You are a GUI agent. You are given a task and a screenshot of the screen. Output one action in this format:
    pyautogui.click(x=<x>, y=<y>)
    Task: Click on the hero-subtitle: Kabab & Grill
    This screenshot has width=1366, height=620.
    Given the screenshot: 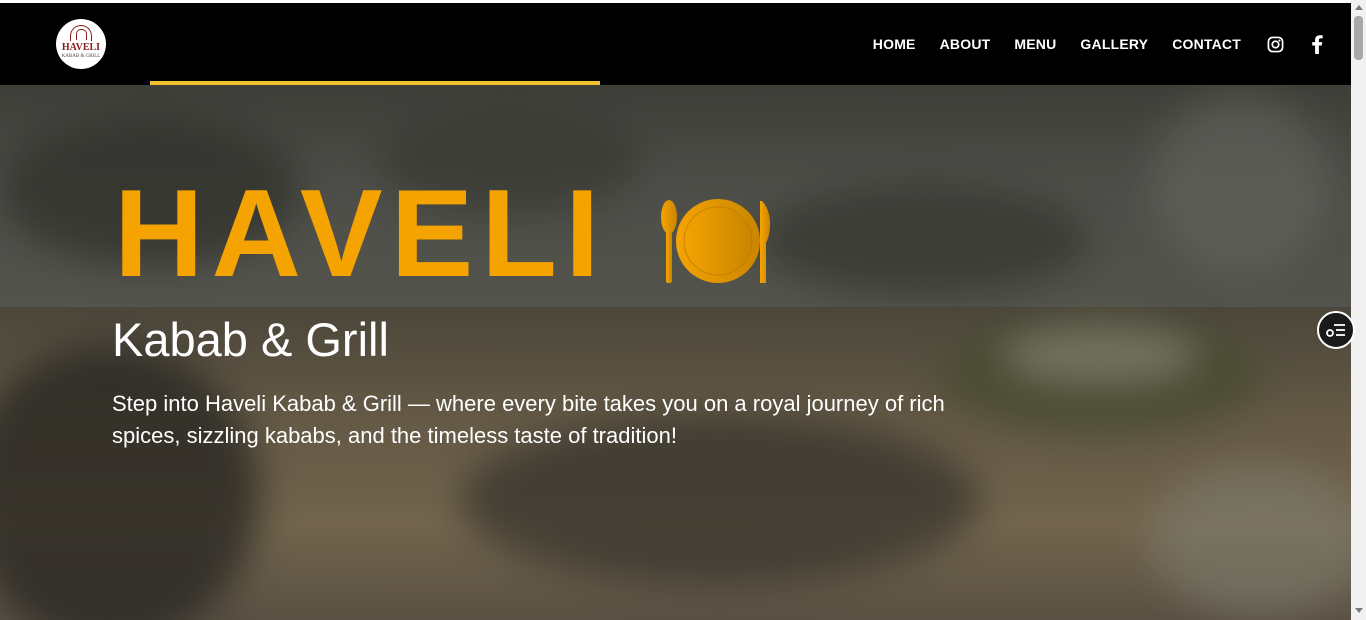 What is the action you would take?
    pyautogui.click(x=250, y=339)
    